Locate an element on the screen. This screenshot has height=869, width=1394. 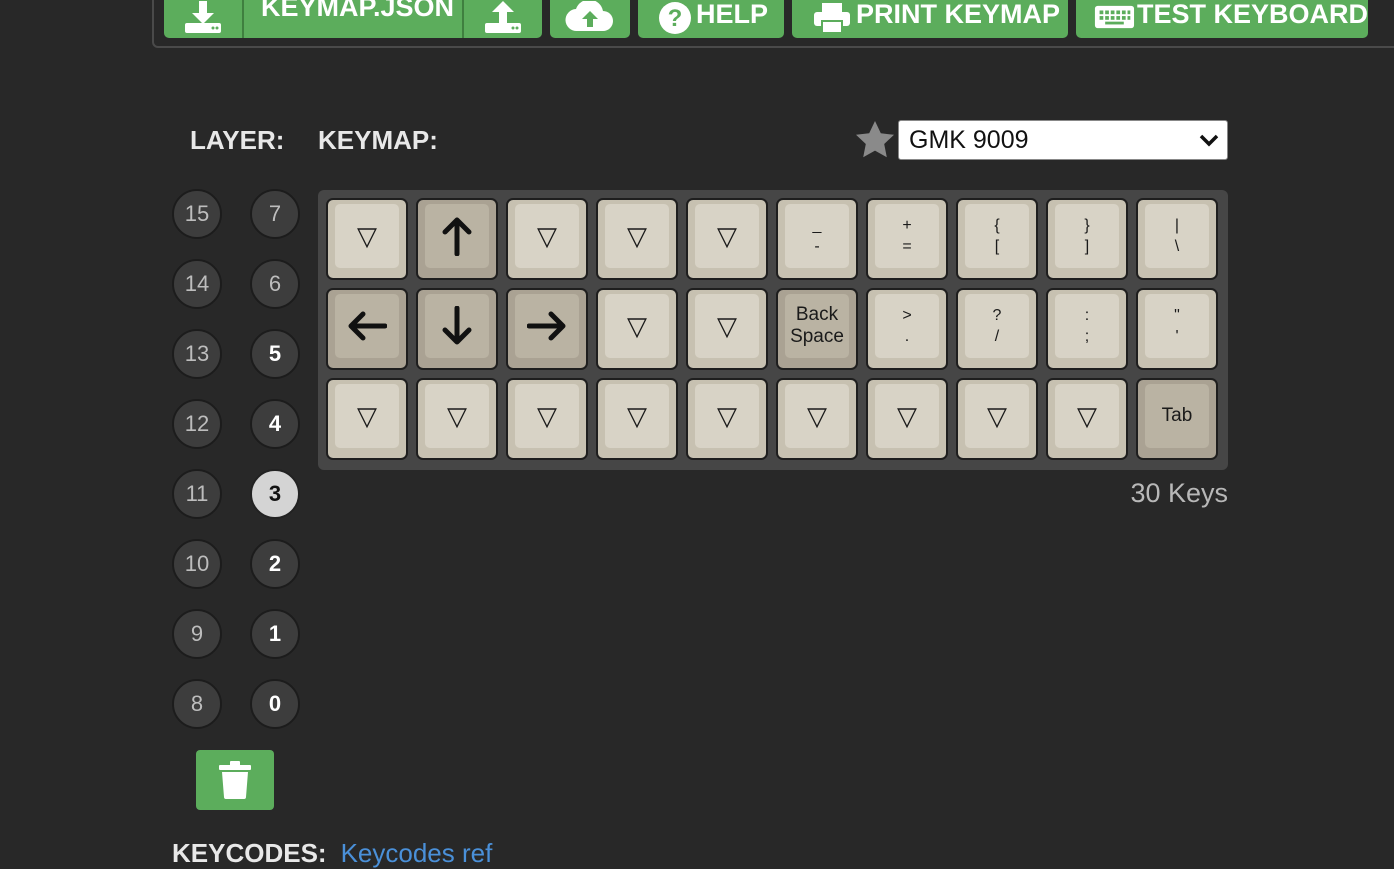
key-27: ▽ is located at coordinates (997, 419).